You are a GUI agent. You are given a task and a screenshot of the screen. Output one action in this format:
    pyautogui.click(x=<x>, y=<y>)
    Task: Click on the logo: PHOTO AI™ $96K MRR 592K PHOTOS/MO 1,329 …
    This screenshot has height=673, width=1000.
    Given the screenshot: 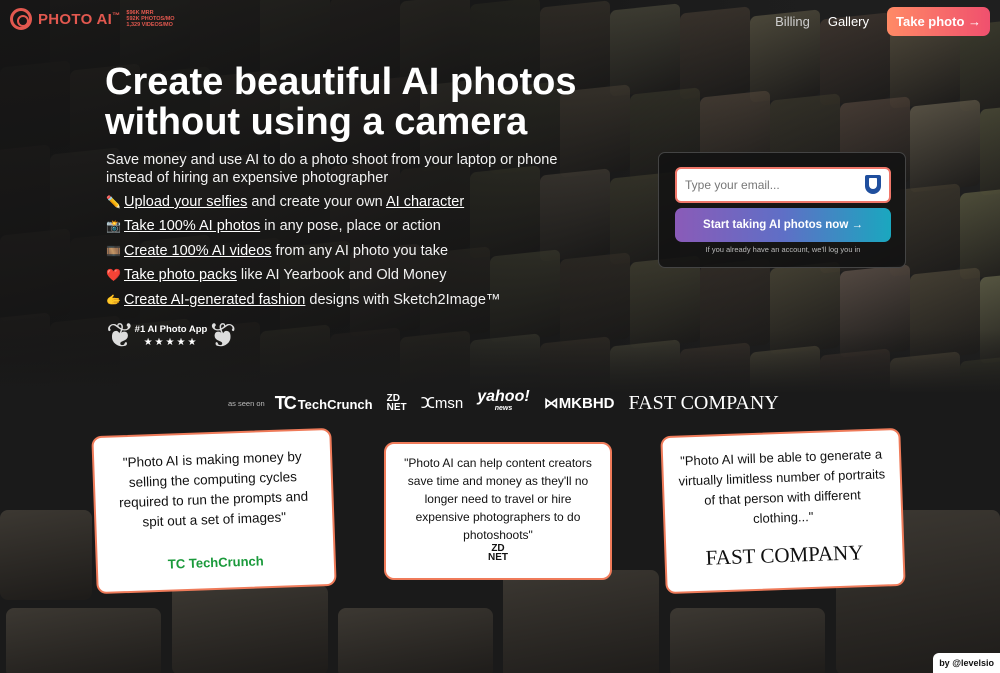 What is the action you would take?
    pyautogui.click(x=92, y=19)
    